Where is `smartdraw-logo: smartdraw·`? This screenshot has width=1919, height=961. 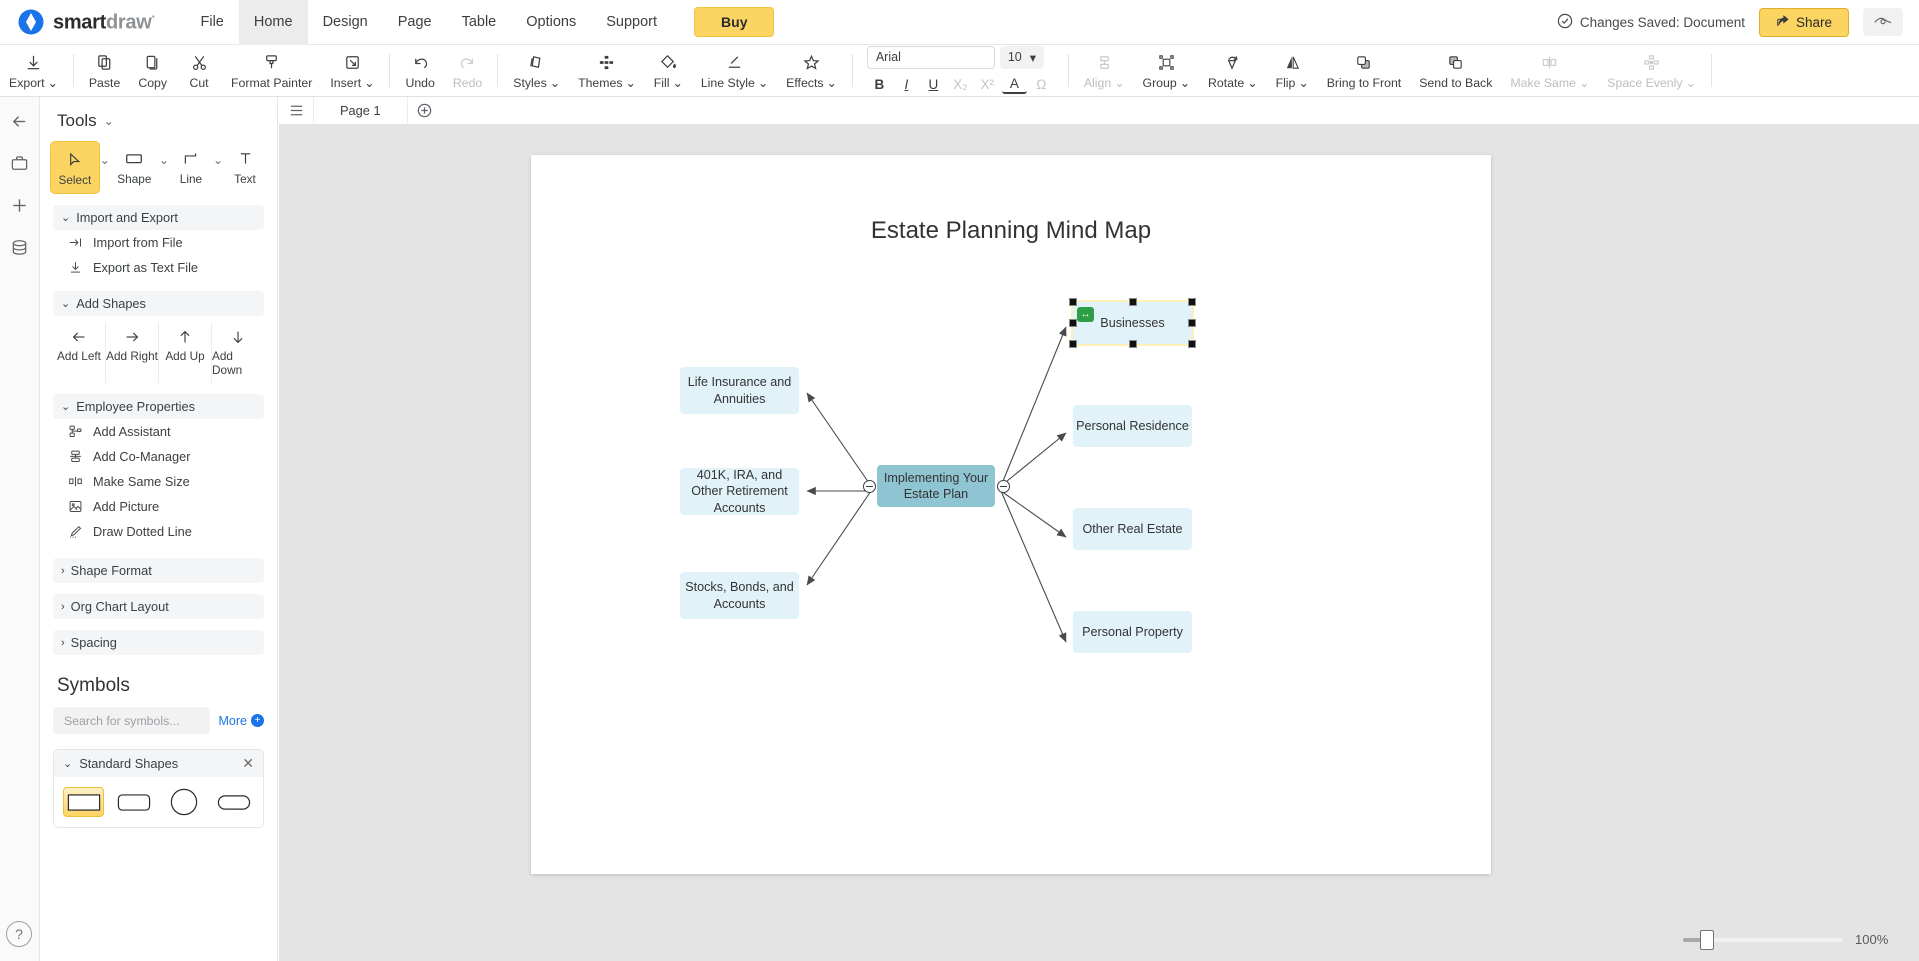 smartdraw-logo: smartdraw· is located at coordinates (87, 22).